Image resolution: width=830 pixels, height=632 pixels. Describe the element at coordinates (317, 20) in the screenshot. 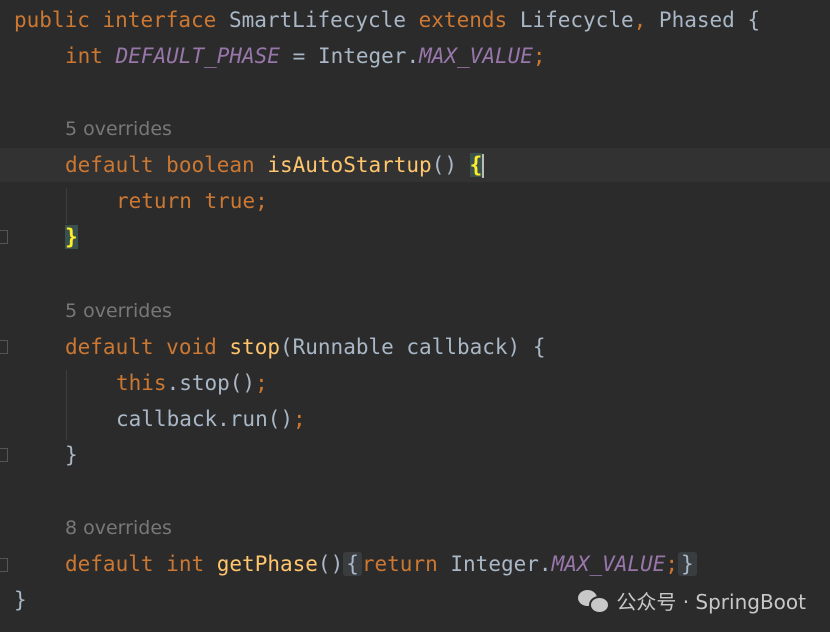

I see `interface-name: SmartLifecycle` at that location.